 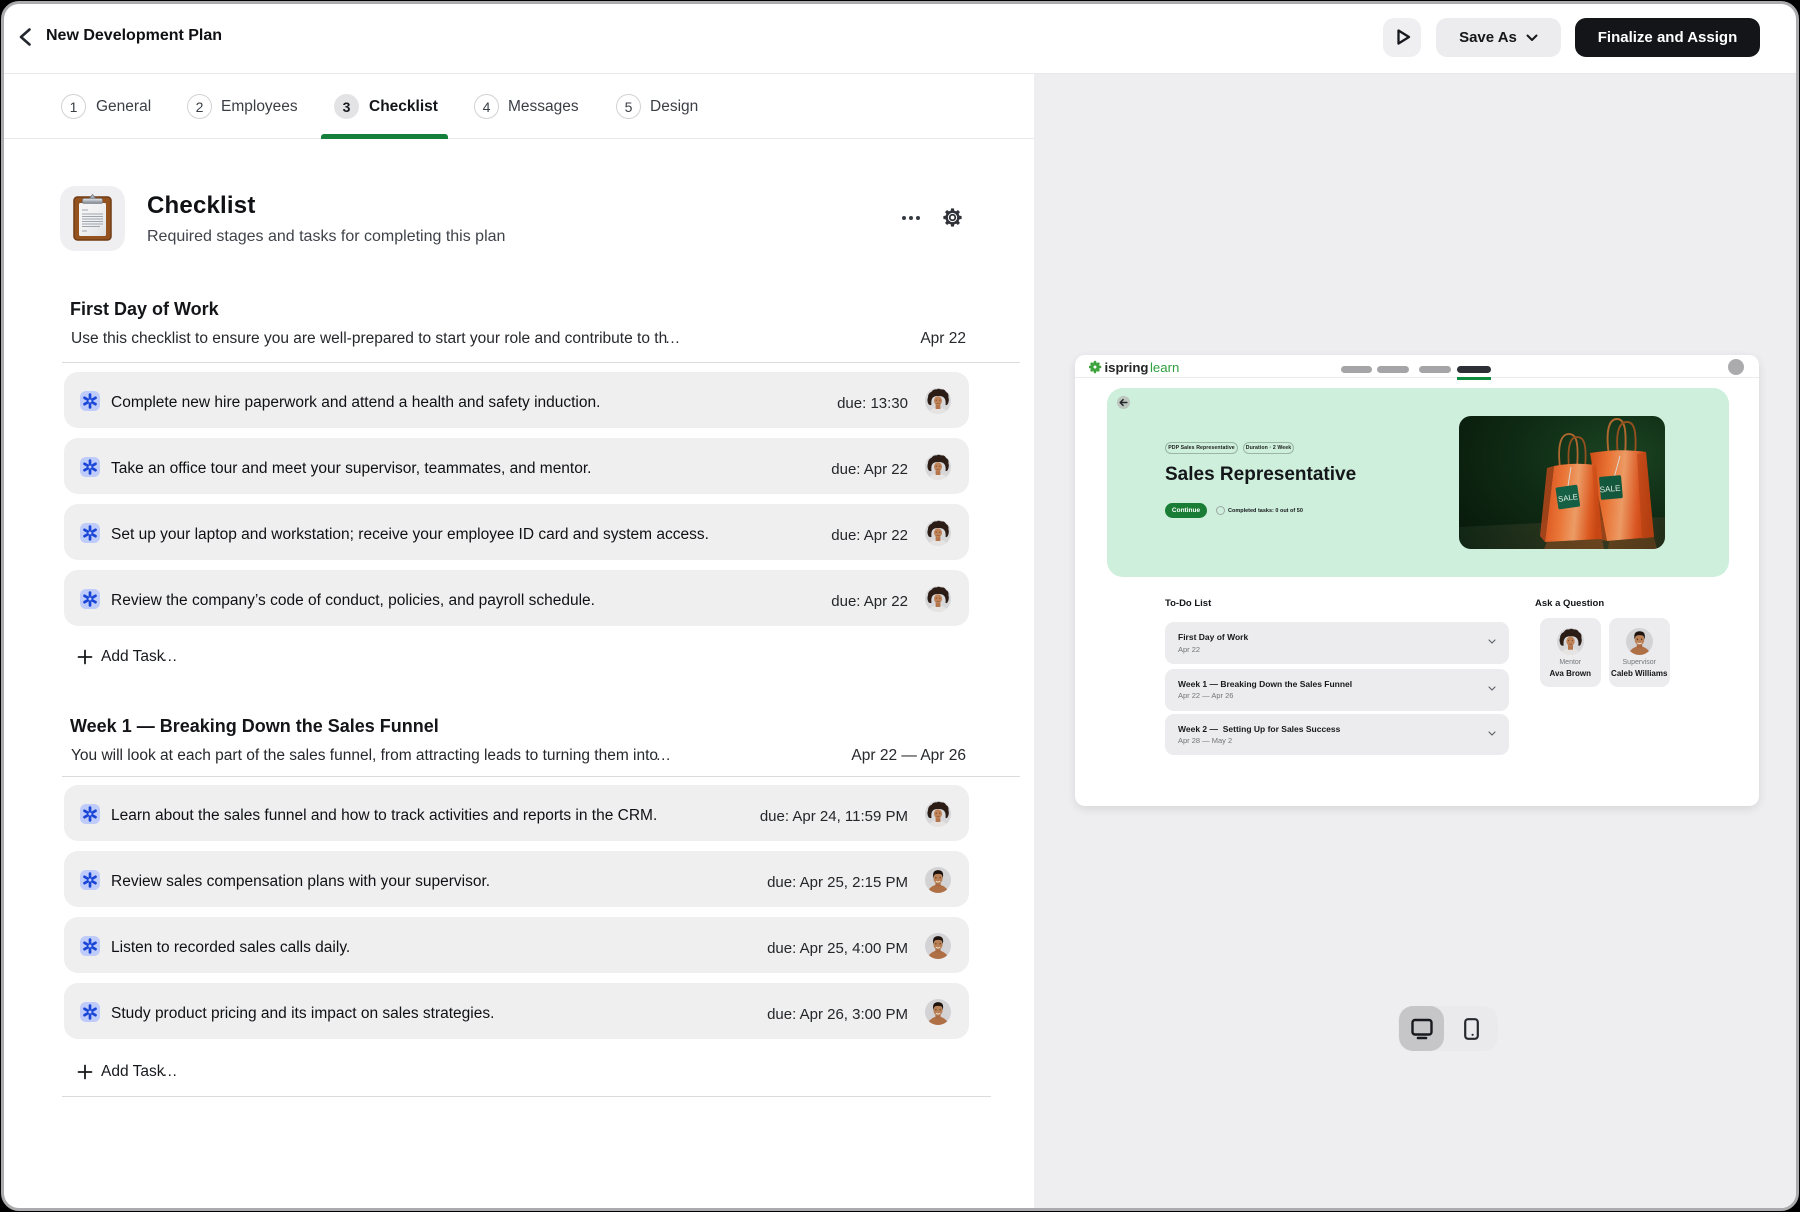 What do you see at coordinates (1164, 367) in the screenshot?
I see `svg-text: learn` at bounding box center [1164, 367].